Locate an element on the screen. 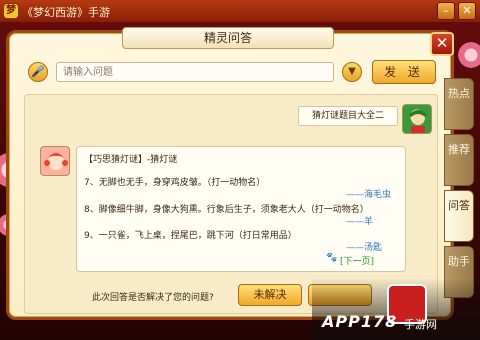  tab-qa: 问答 is located at coordinates (459, 216).